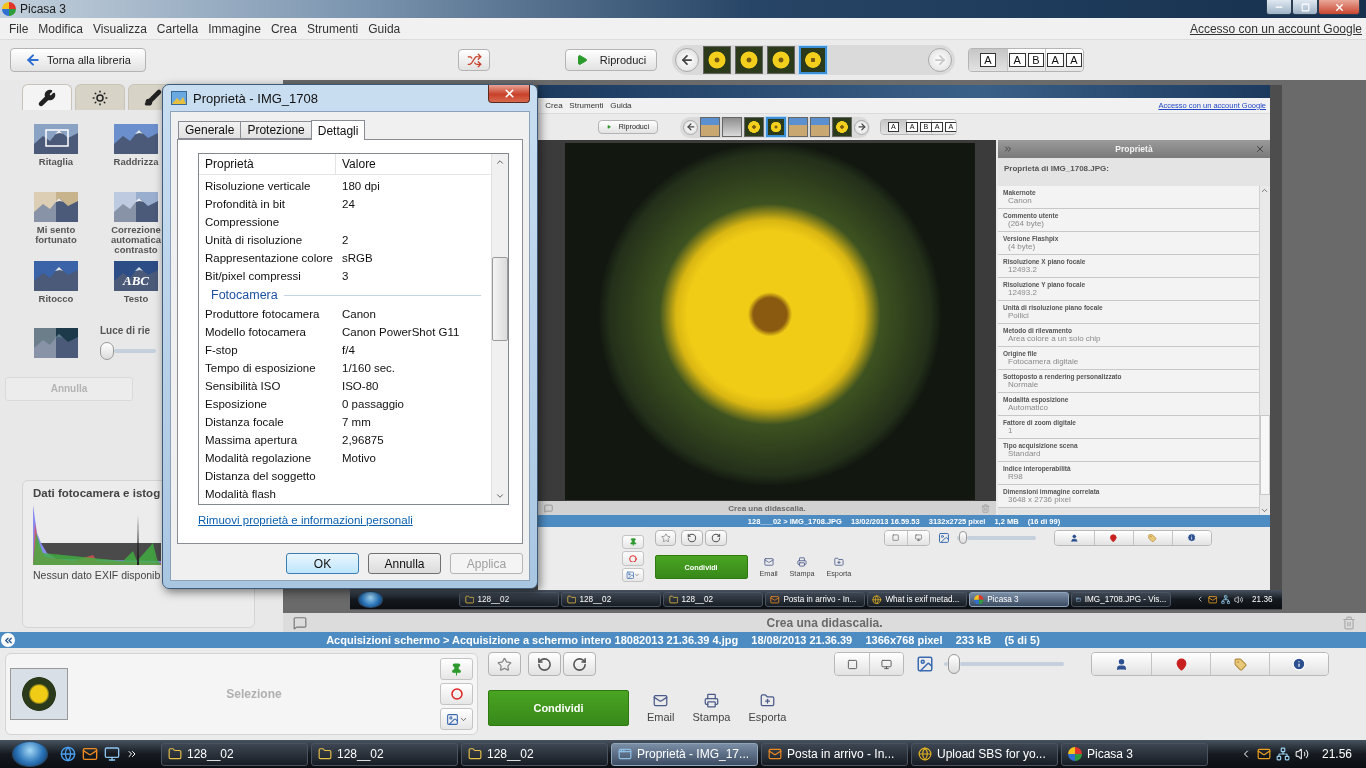 The height and width of the screenshot is (768, 1366). I want to click on tool-button: Correzione automatica contrasto, so click(136, 223).